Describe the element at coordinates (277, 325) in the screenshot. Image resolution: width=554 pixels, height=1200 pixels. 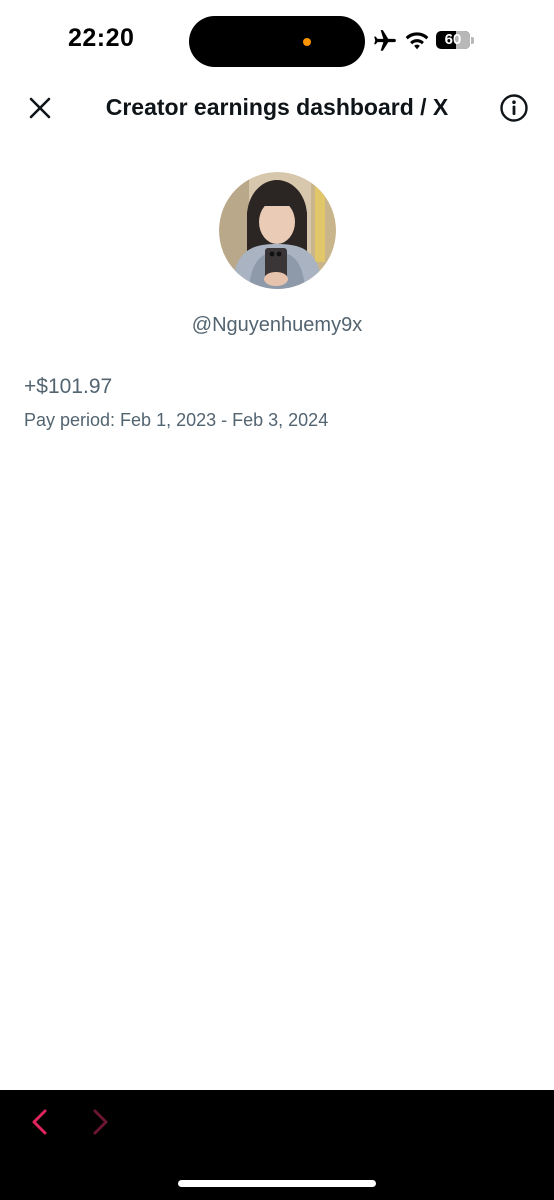
I see `username: @Nguyenhuemy9x` at that location.